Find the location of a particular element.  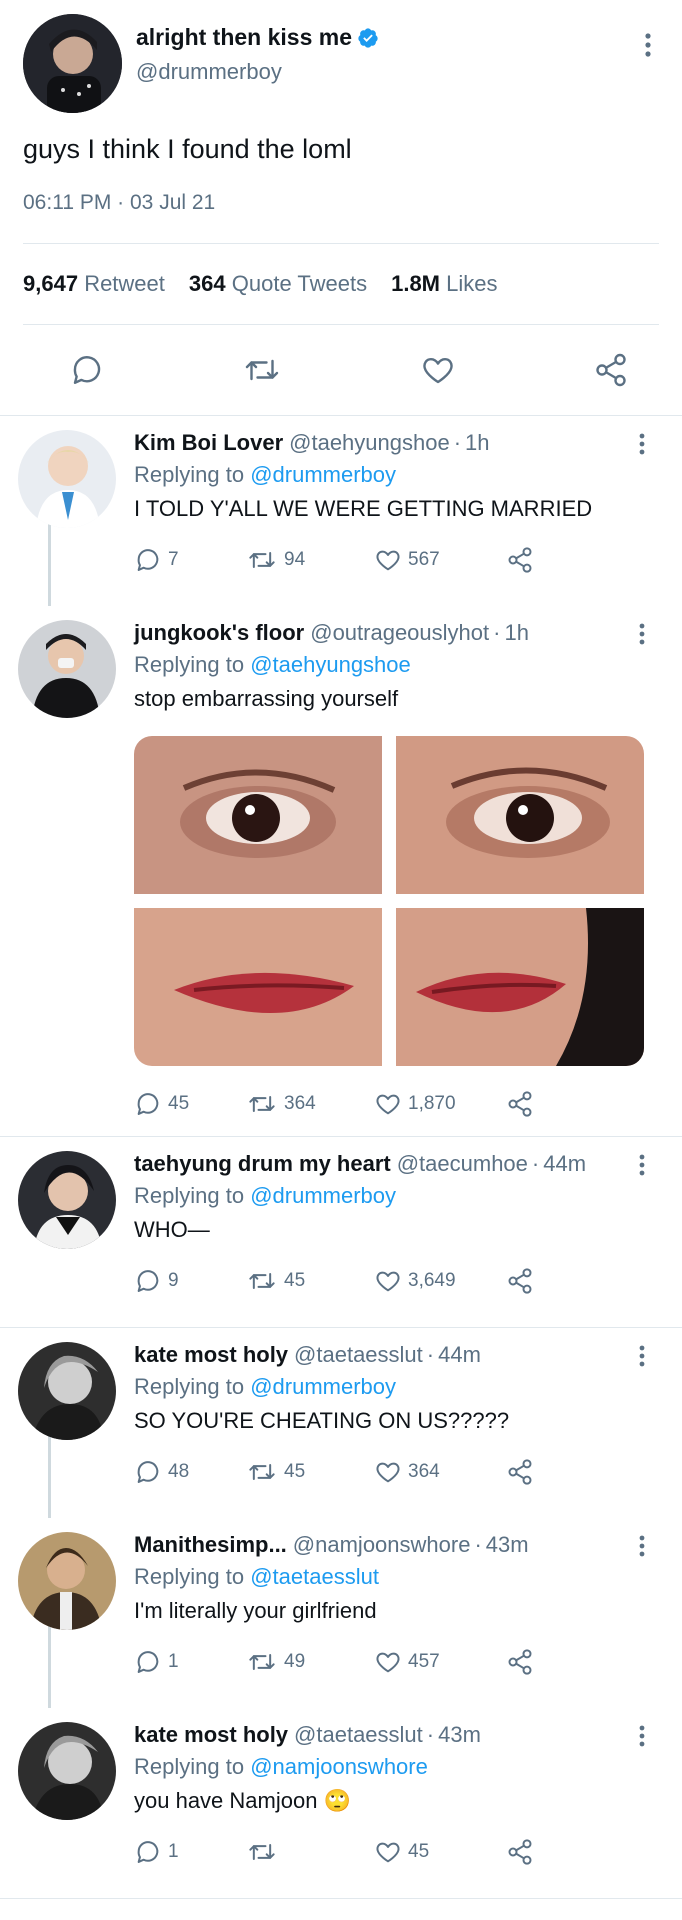

reply-author-name: taehyung drum my heart is located at coordinates (262, 1164).